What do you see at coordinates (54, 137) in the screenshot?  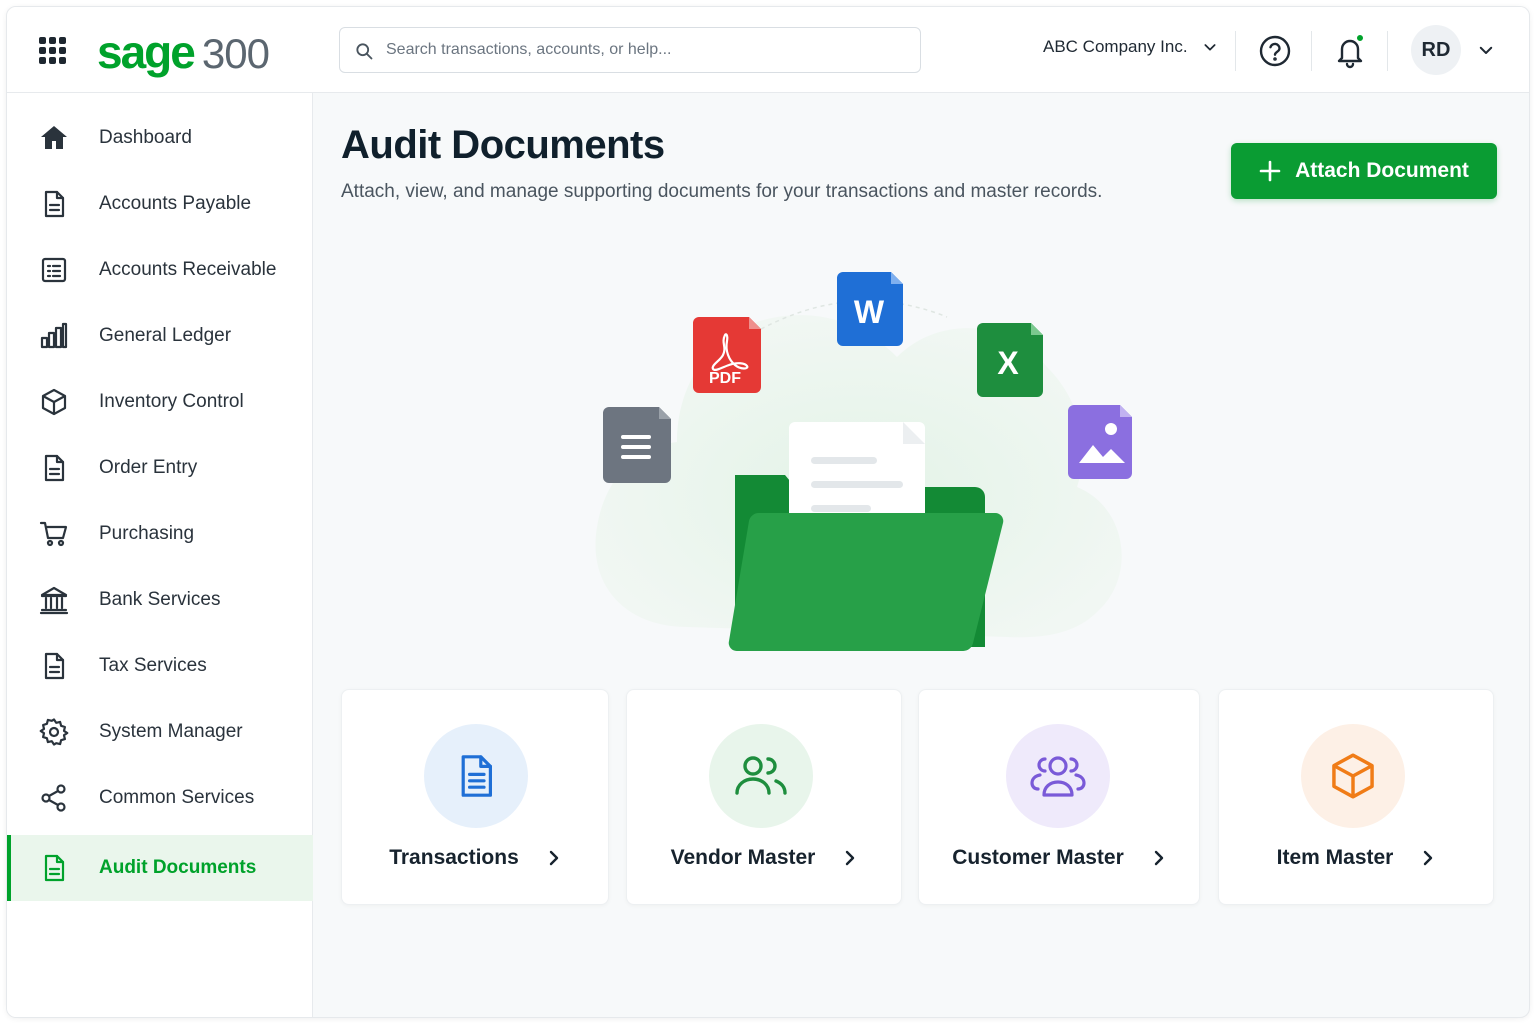 I see `home-icon` at bounding box center [54, 137].